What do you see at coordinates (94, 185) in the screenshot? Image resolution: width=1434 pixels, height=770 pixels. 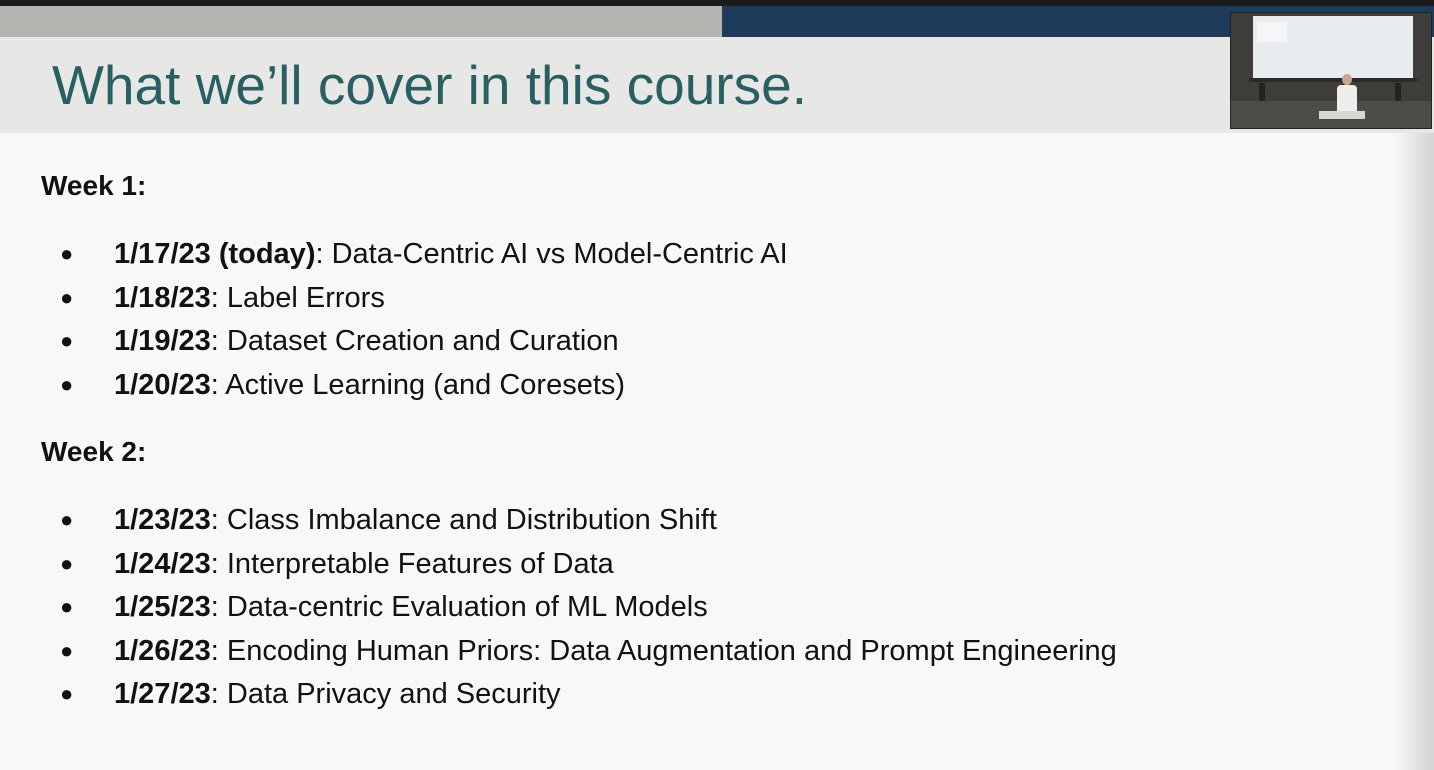 I see `week-1-heading: Week 1:` at bounding box center [94, 185].